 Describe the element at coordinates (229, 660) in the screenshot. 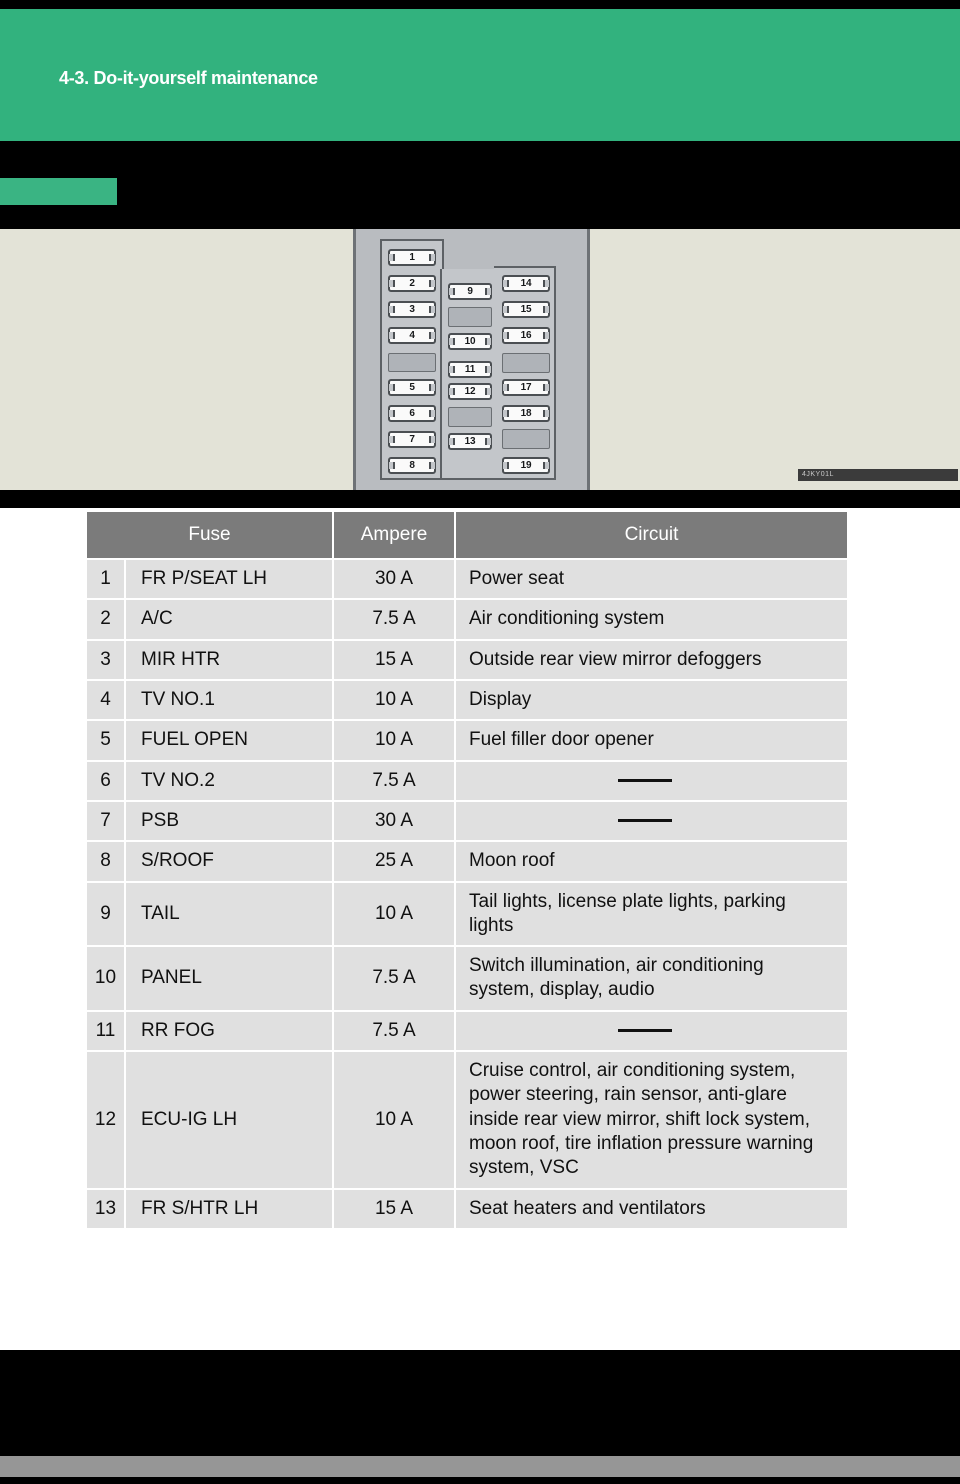

I see `cell-fuse-name: MIR HTR` at that location.